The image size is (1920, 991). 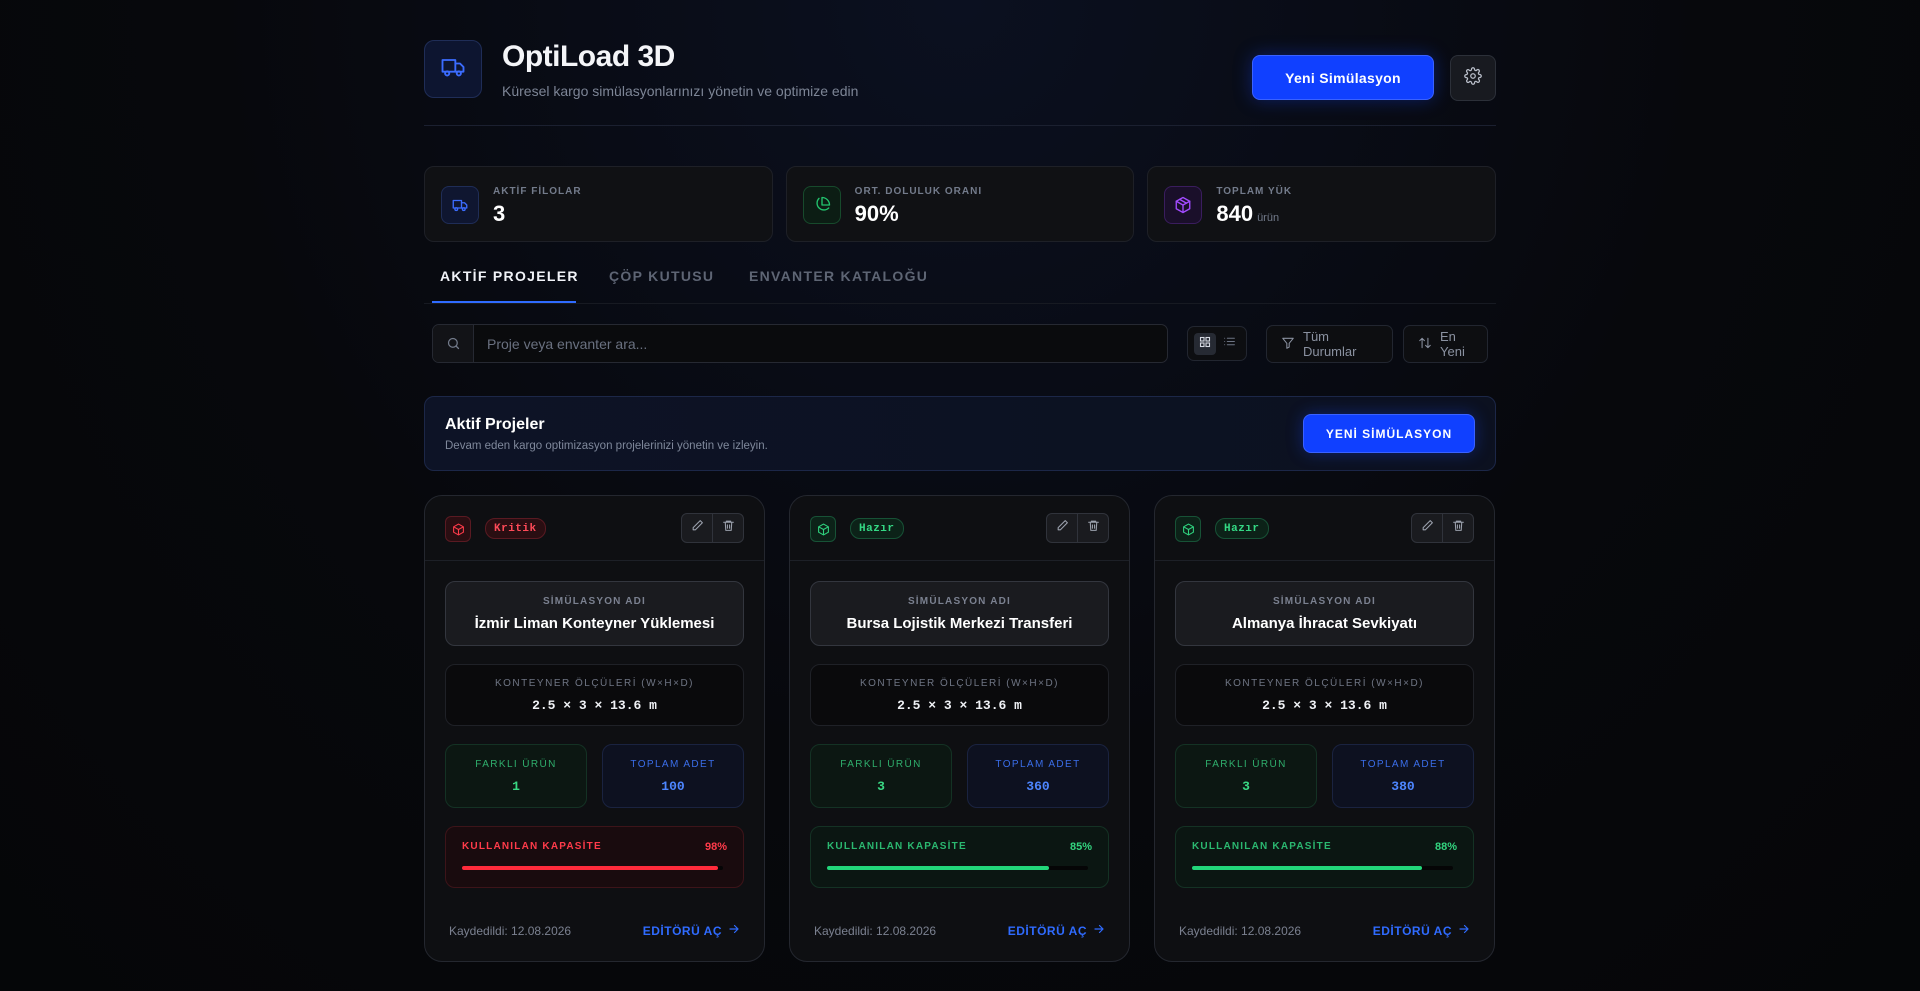 What do you see at coordinates (594, 857) in the screenshot?
I see `capacity-box: KULLANILAN KAPASİTE 98%` at bounding box center [594, 857].